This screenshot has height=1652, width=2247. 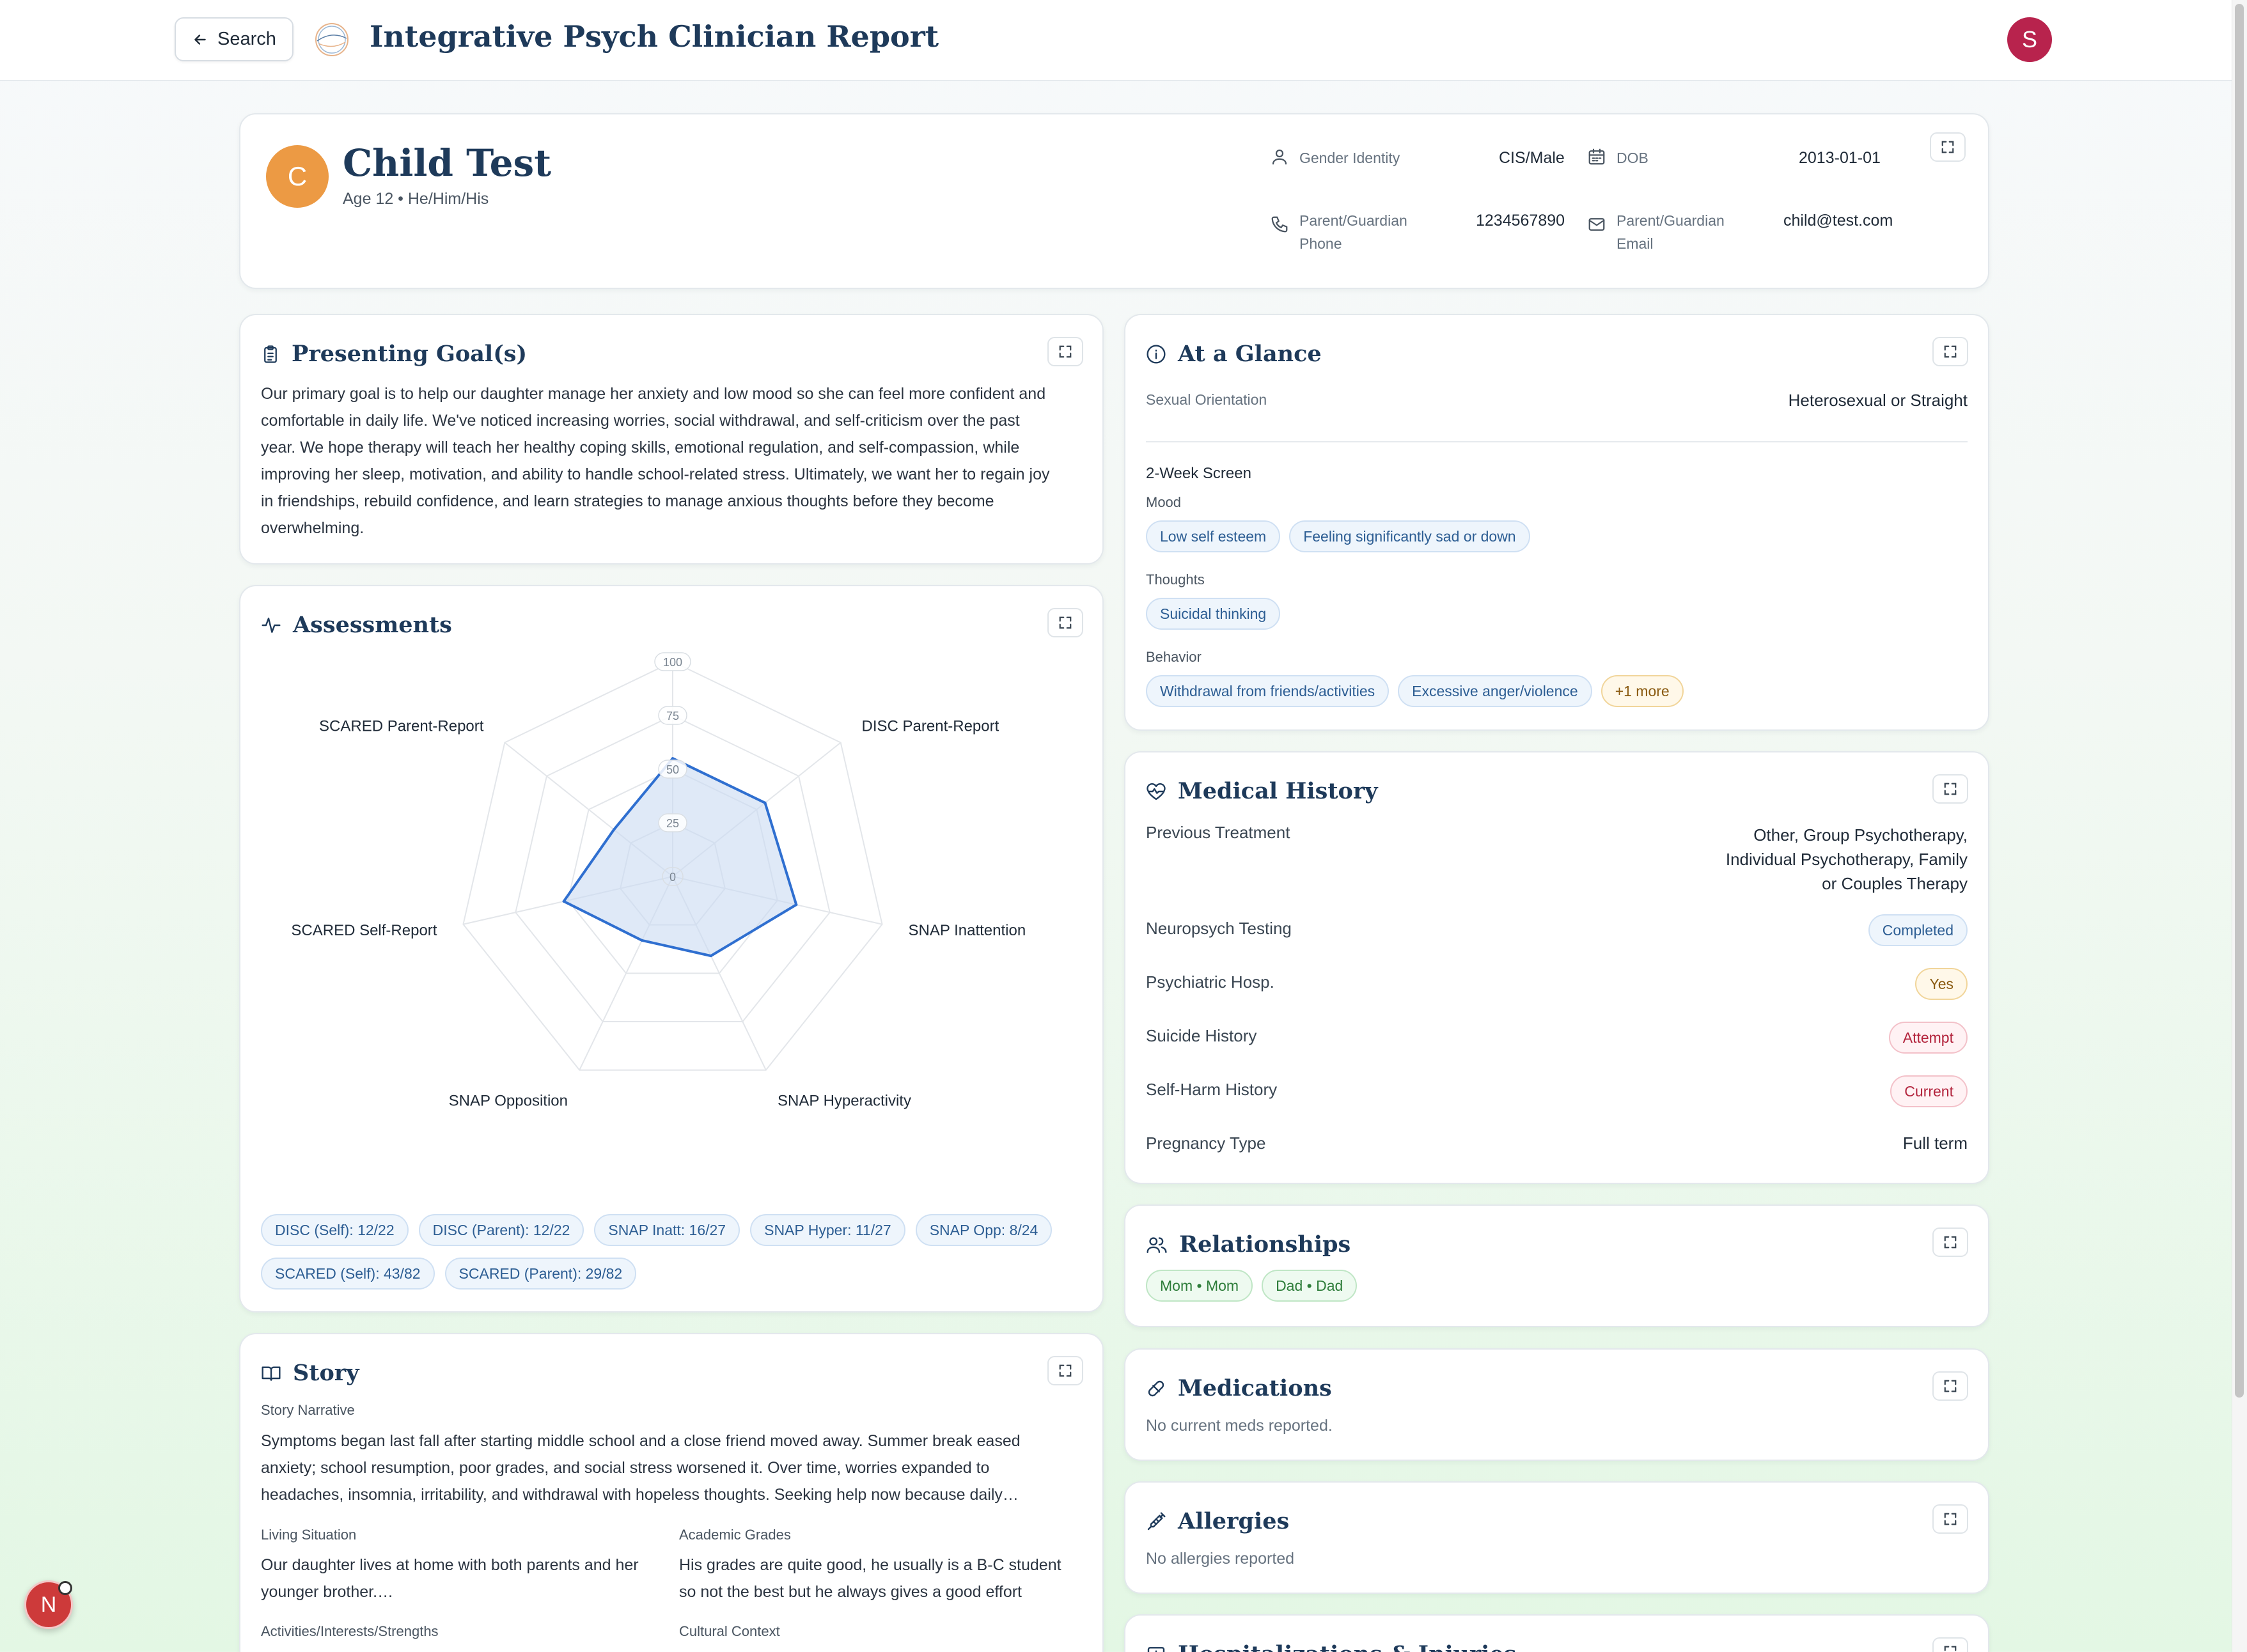 What do you see at coordinates (1846, 859) in the screenshot?
I see `previous-treatment-line: Individual Psychotherapy, Family` at bounding box center [1846, 859].